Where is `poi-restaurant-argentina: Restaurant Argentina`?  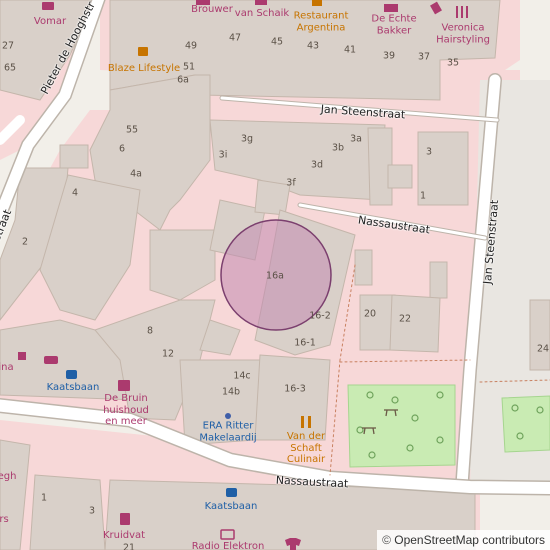 poi-restaurant-argentina: Restaurant Argentina is located at coordinates (321, 22).